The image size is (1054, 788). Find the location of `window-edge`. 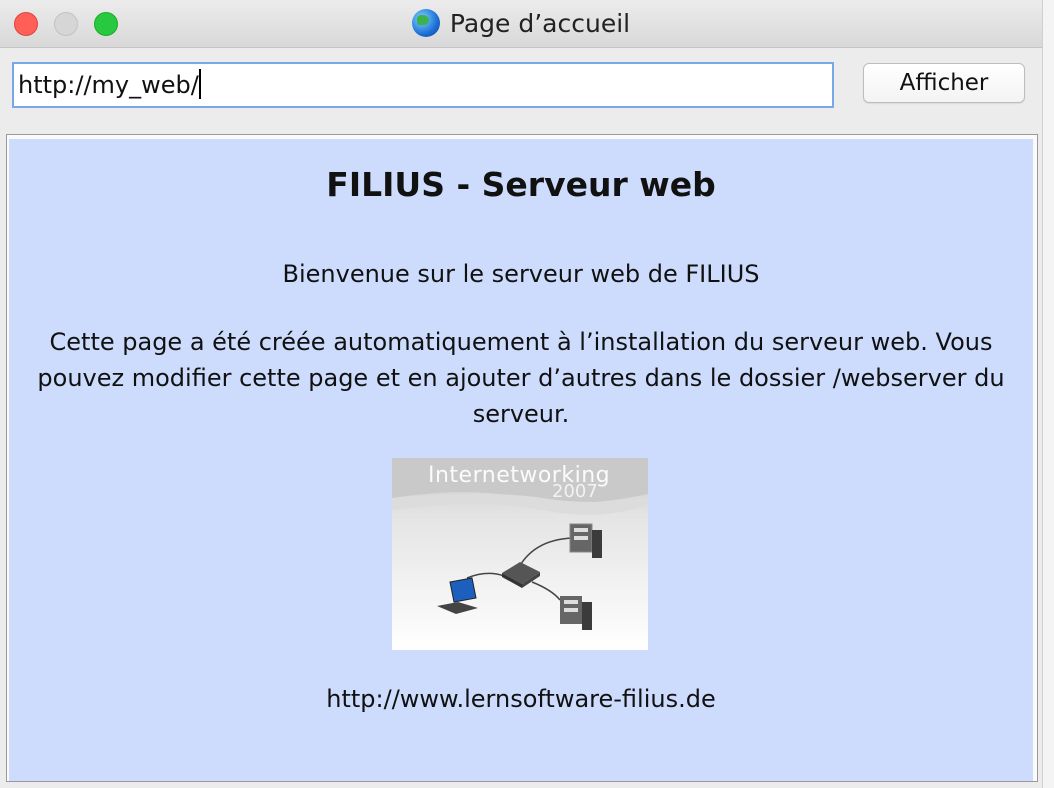

window-edge is located at coordinates (1048, 394).